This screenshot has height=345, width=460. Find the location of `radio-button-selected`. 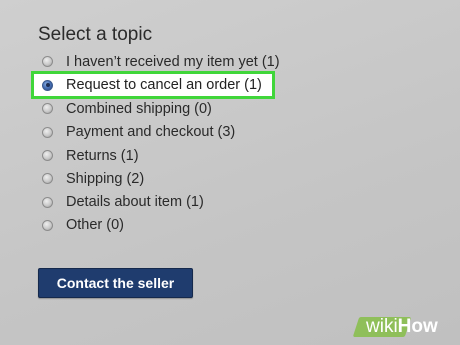

radio-button-selected is located at coordinates (47, 85).